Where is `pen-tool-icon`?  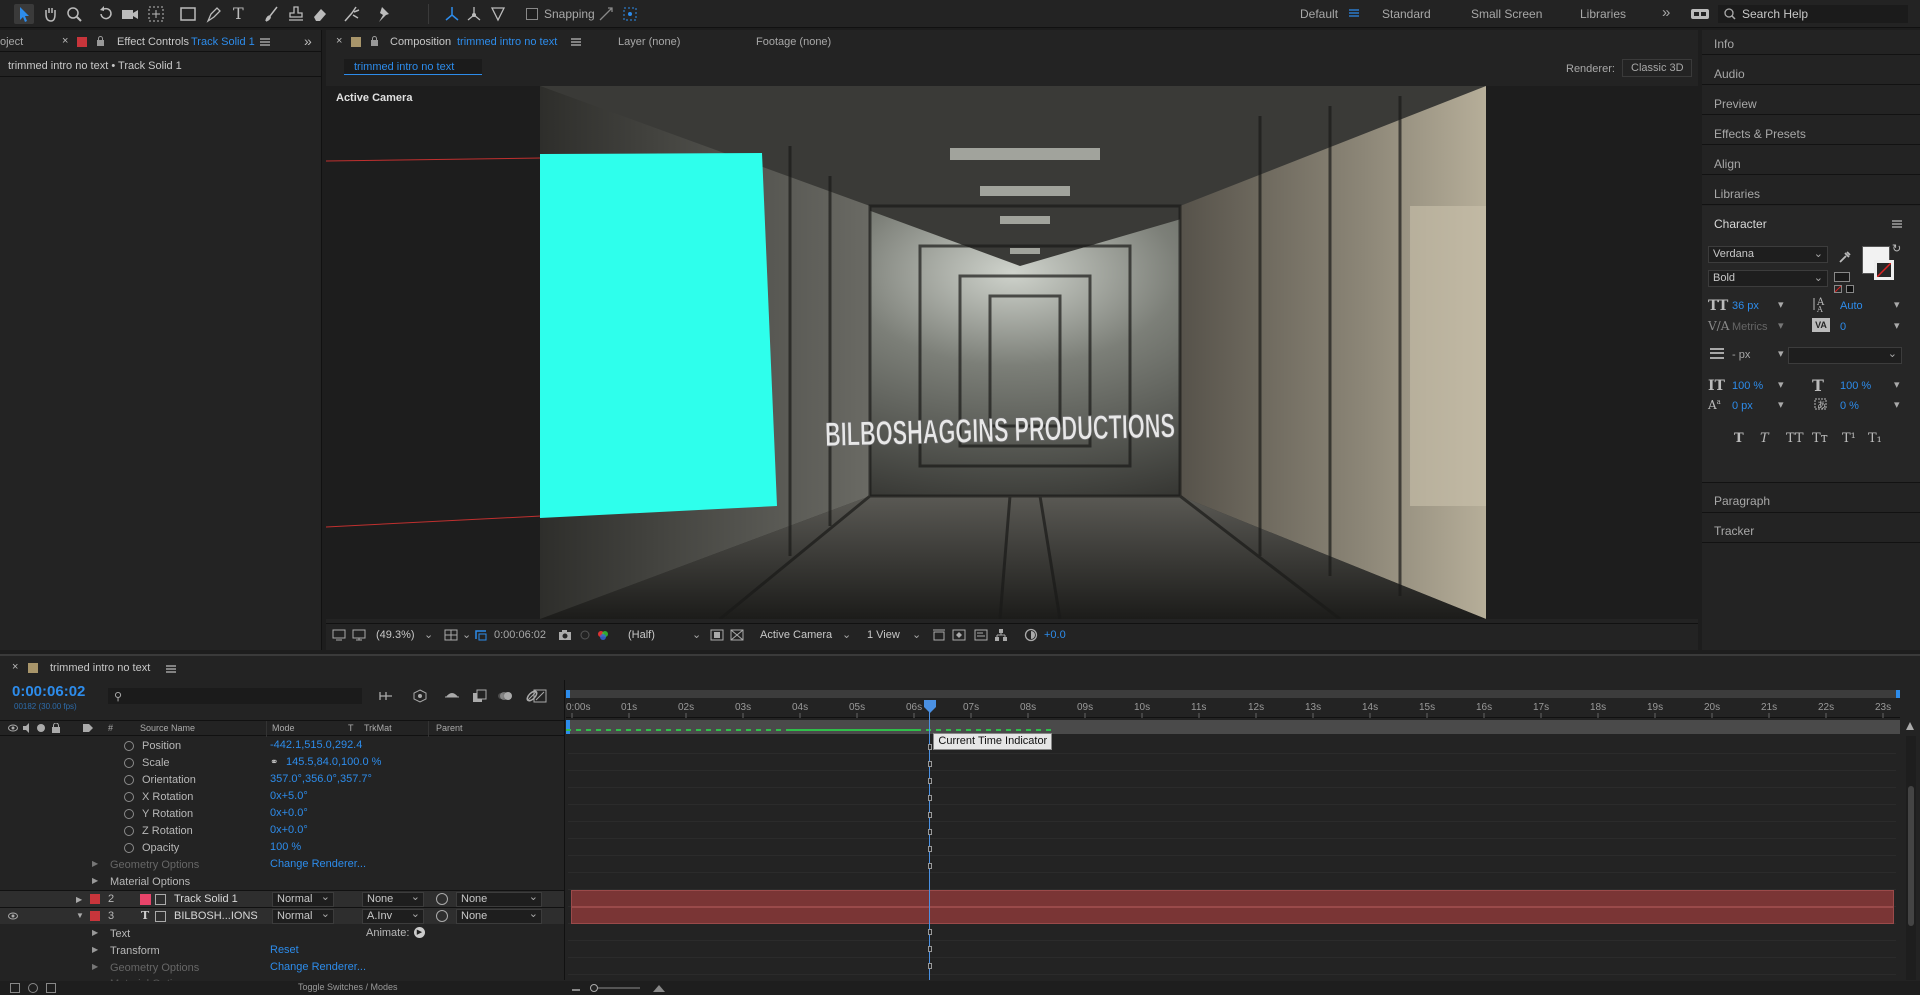
pen-tool-icon is located at coordinates (214, 14).